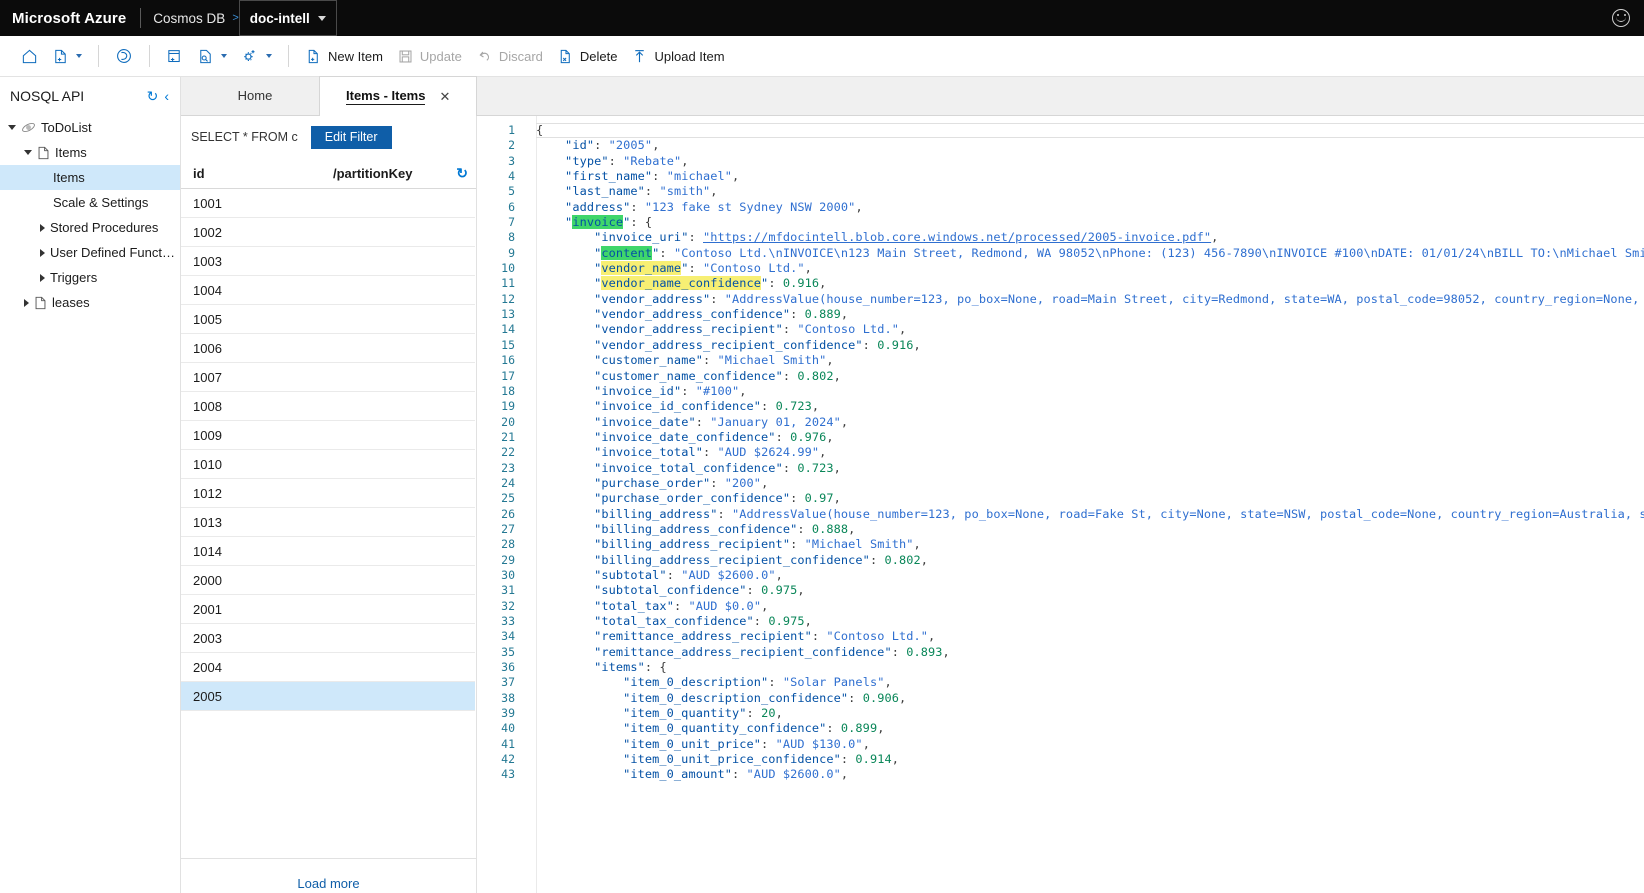 The image size is (1644, 893). Describe the element at coordinates (263, 173) in the screenshot. I see `column-header-id: id` at that location.